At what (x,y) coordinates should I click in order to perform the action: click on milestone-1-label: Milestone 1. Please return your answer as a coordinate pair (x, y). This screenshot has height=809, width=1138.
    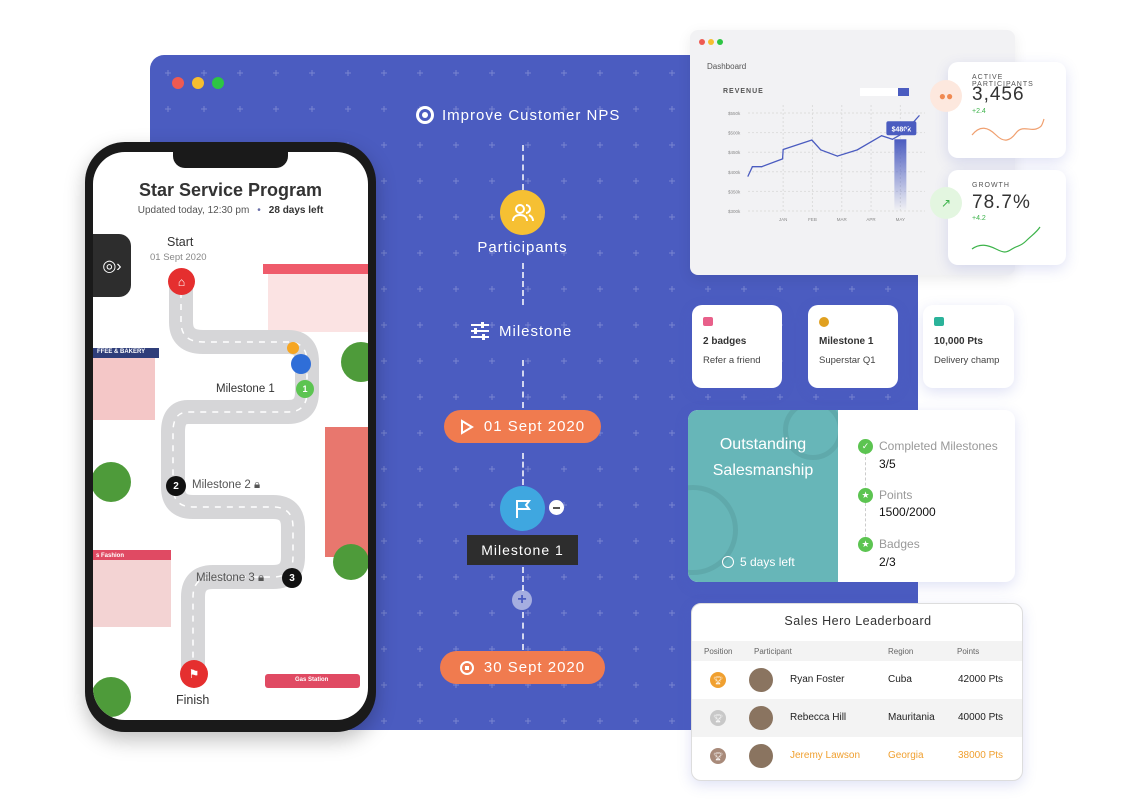
    Looking at the image, I should click on (245, 389).